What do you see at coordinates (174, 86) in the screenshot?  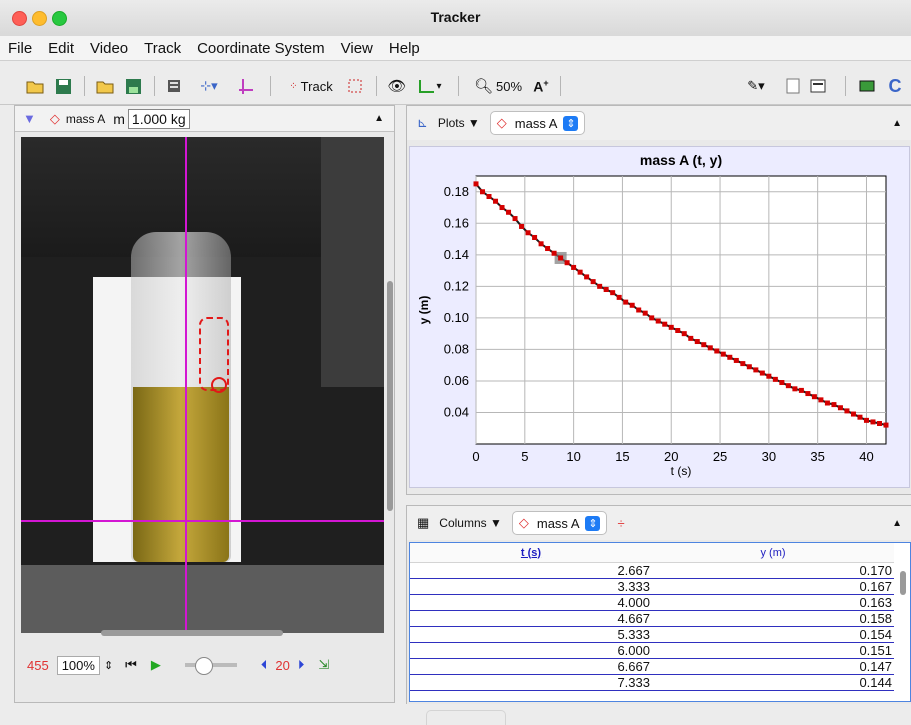 I see `clip-settings-icon` at bounding box center [174, 86].